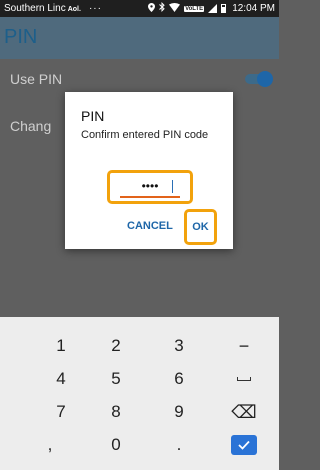  What do you see at coordinates (35, 8) in the screenshot?
I see `carrier-label: Southern Linc` at bounding box center [35, 8].